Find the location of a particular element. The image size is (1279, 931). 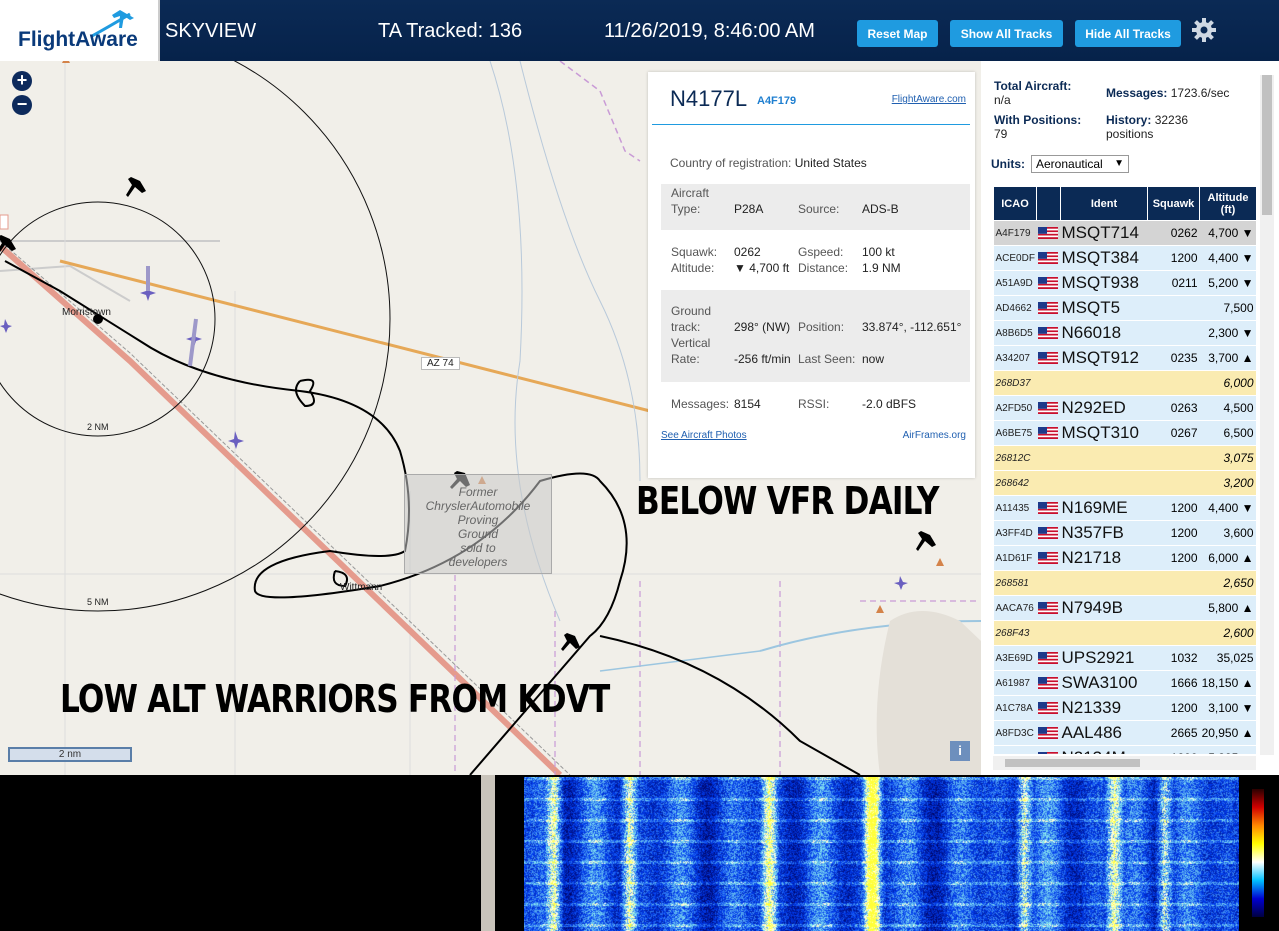

gear-icon is located at coordinates (1204, 30).